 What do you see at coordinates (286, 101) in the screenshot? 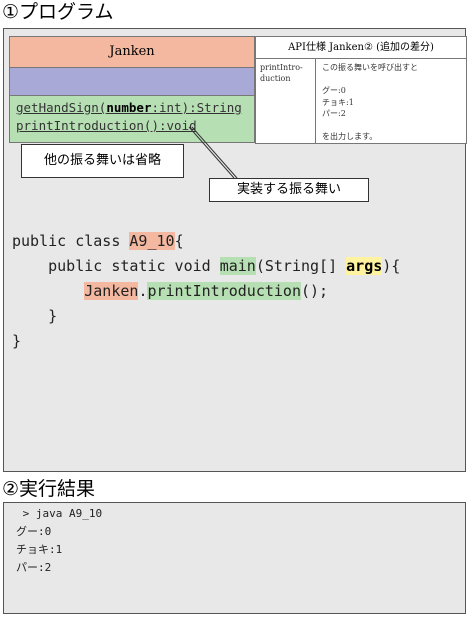
I see `api-method-name: printIntro- duction` at bounding box center [286, 101].